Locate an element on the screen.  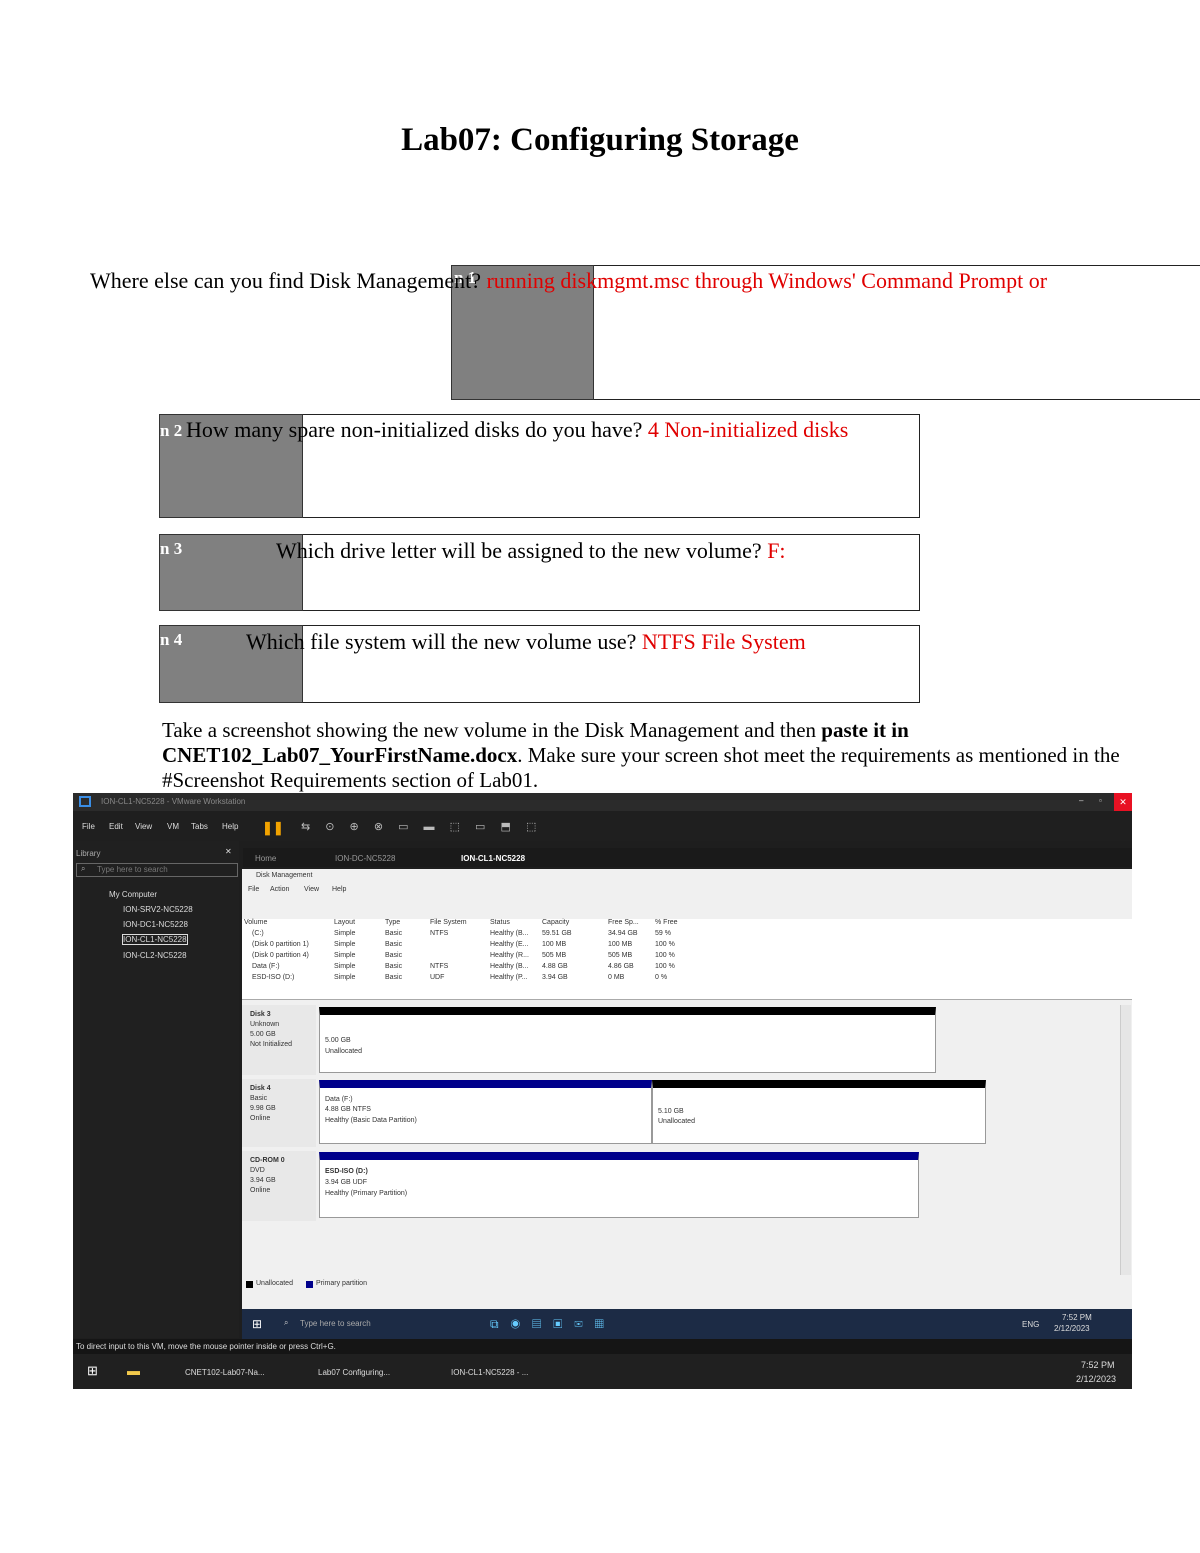
tab-home: Home is located at coordinates (265, 858).